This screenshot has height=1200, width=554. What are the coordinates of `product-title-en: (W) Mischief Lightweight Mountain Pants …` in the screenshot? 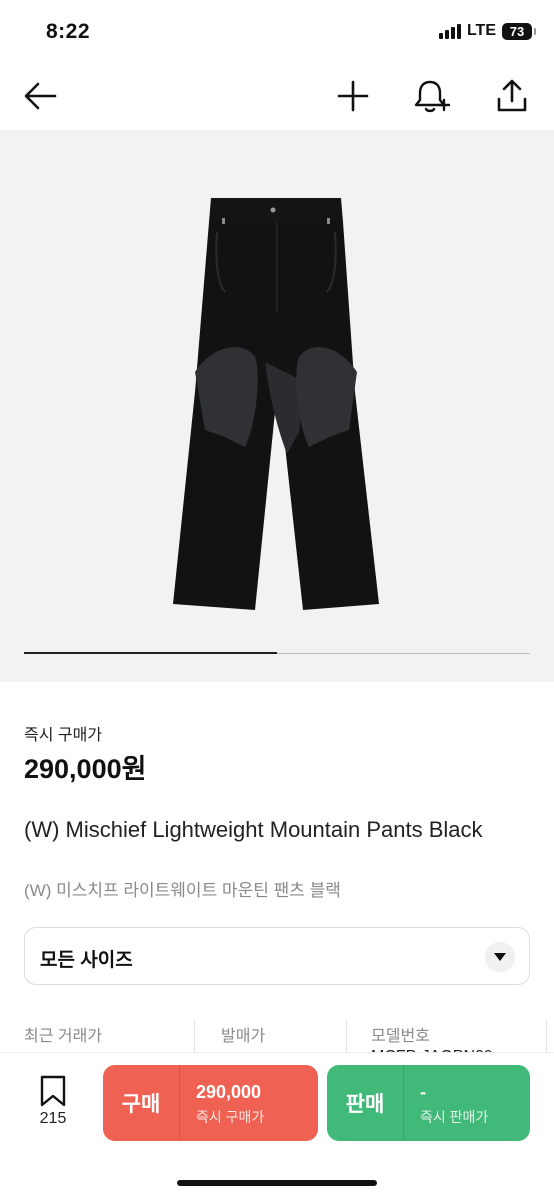 It's located at (253, 829).